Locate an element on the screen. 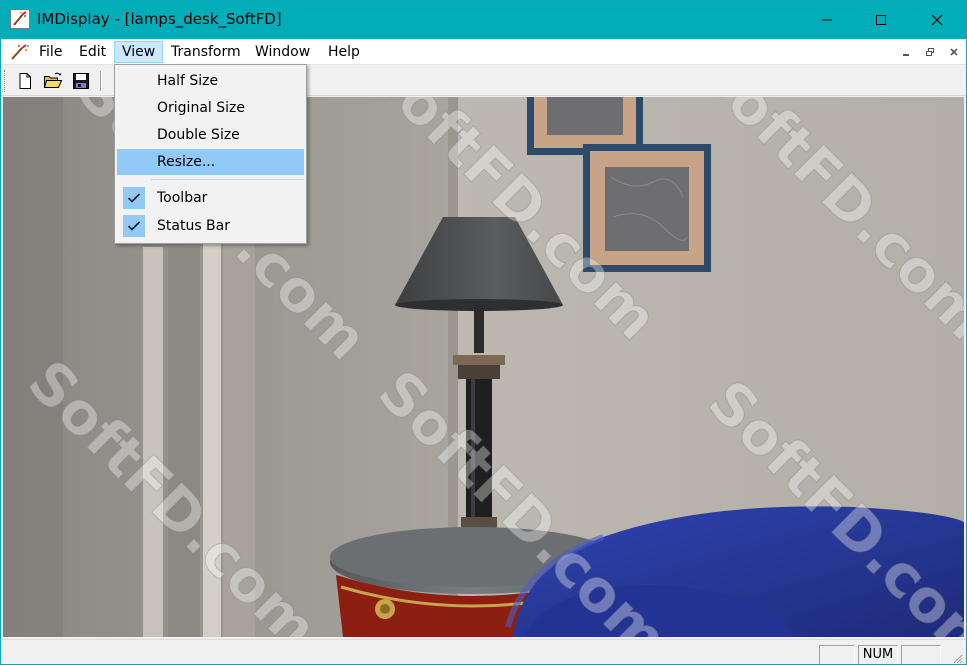 The height and width of the screenshot is (665, 967). menu-item-label: Original Size is located at coordinates (201, 108).